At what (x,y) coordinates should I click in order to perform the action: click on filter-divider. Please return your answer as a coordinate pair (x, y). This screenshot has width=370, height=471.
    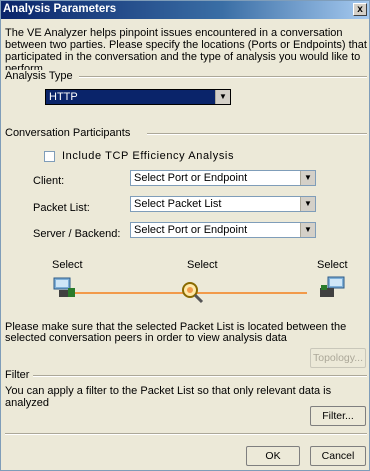
    Looking at the image, I should click on (198, 376).